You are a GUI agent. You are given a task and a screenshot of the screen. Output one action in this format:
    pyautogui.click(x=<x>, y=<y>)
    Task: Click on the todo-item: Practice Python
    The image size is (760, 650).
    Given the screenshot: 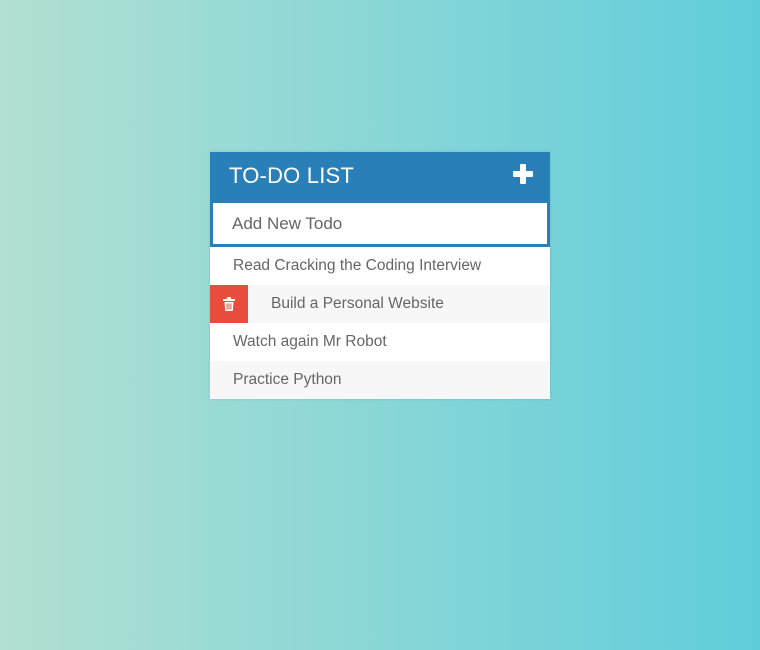 What is the action you would take?
    pyautogui.click(x=380, y=380)
    